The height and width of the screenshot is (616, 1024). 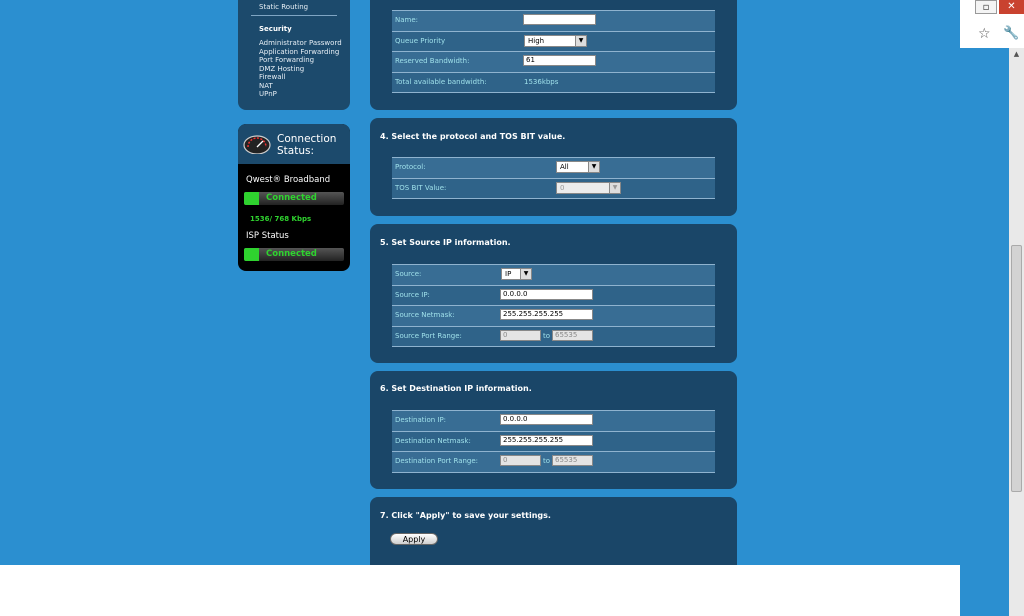 What do you see at coordinates (407, 20) in the screenshot?
I see `name-label: Name:` at bounding box center [407, 20].